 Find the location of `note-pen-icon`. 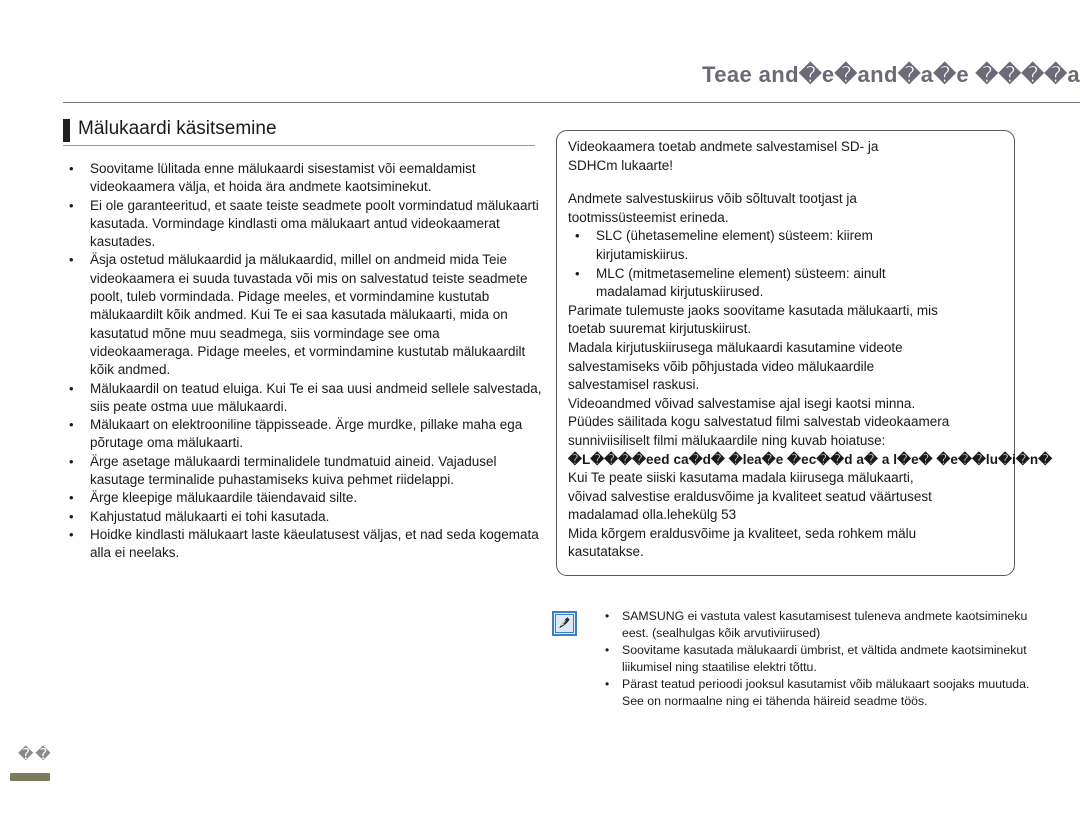

note-pen-icon is located at coordinates (564, 623).